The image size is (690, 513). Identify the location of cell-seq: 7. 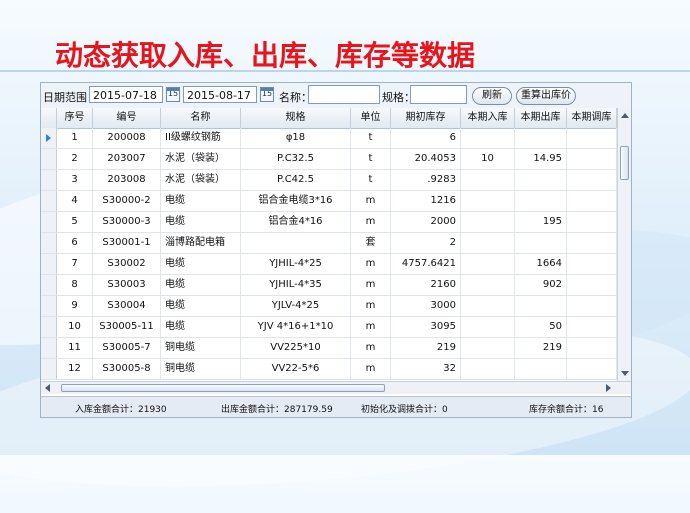
(75, 264).